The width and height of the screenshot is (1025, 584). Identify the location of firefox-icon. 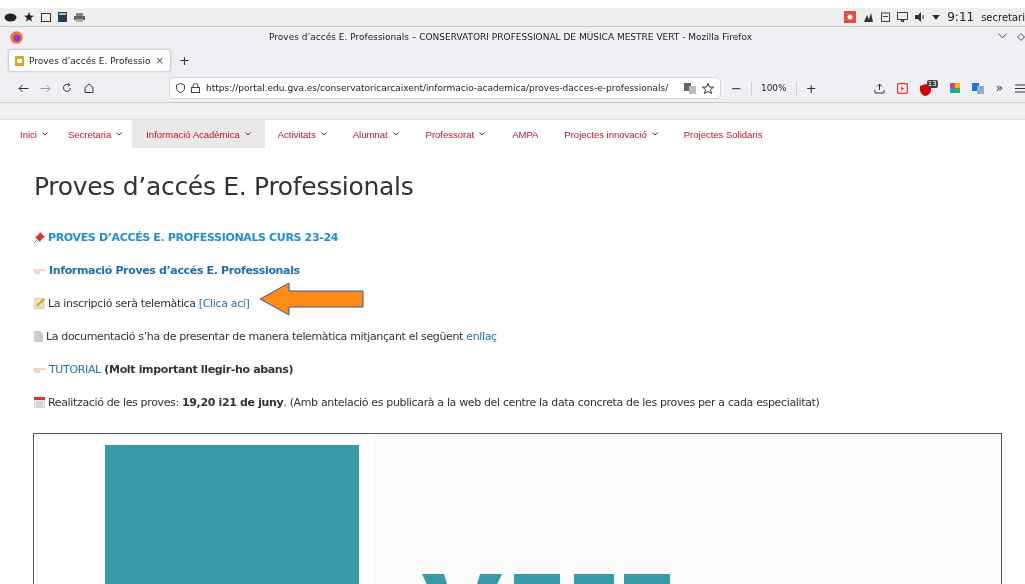
(16, 37).